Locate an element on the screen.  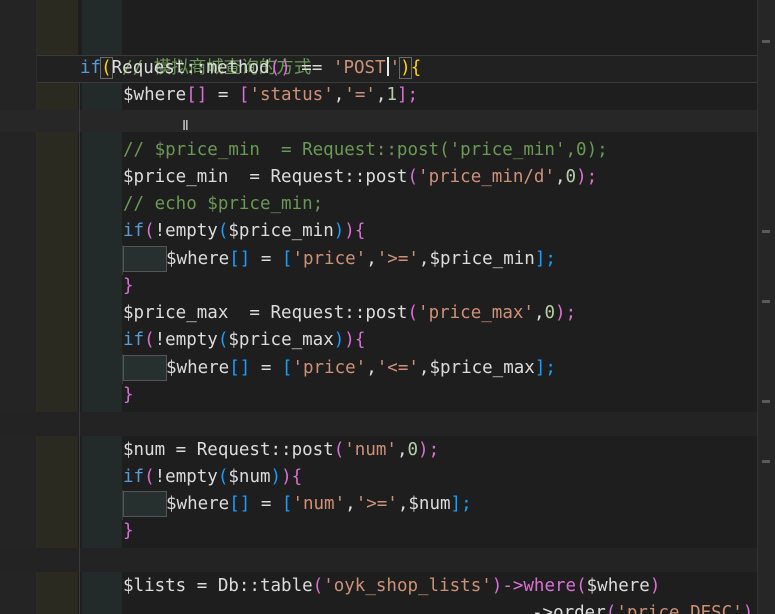
number: 0 is located at coordinates (571, 177).